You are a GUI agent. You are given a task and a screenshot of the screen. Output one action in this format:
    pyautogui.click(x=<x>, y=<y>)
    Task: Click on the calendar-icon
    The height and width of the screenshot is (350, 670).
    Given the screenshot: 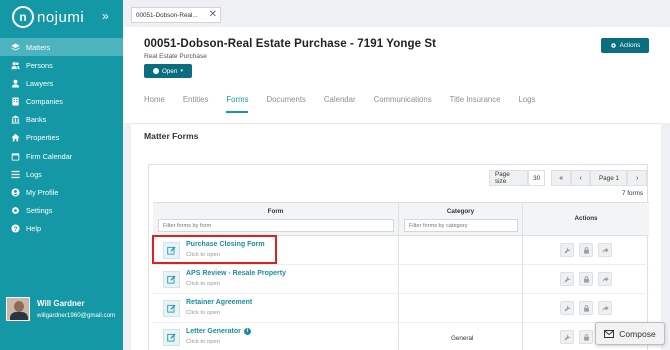 What is the action you would take?
    pyautogui.click(x=15, y=156)
    